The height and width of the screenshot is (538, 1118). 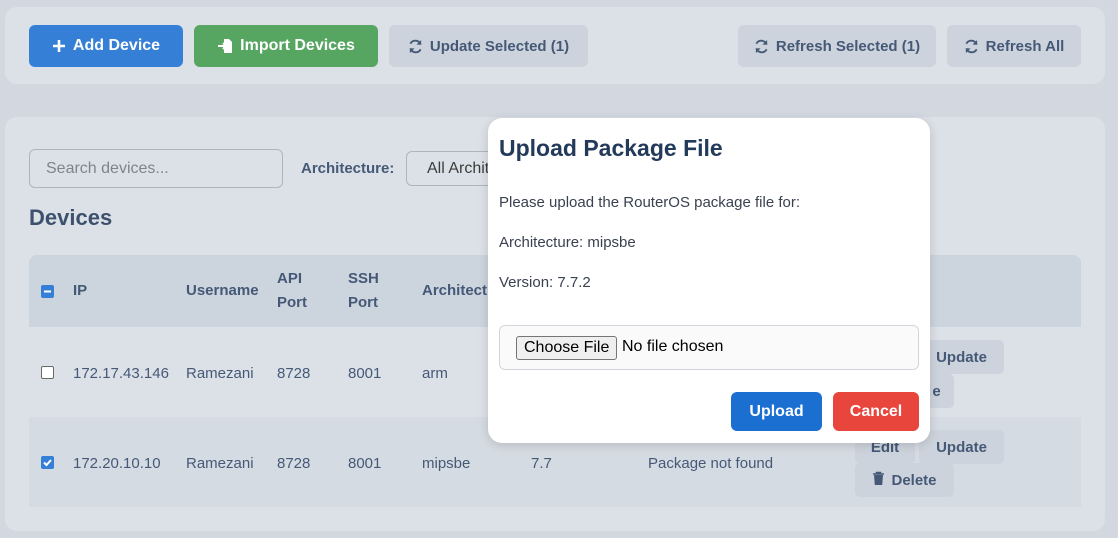 I want to click on modal-version: Version: 7.7.2, so click(x=545, y=282).